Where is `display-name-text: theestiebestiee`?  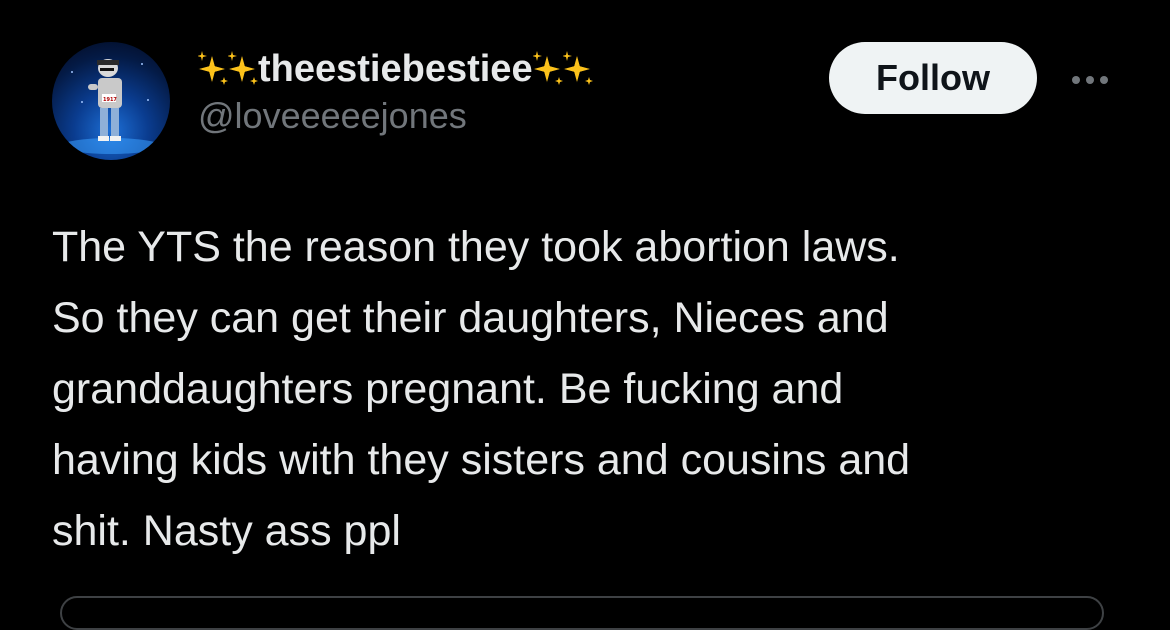 display-name-text: theestiebestiee is located at coordinates (395, 69).